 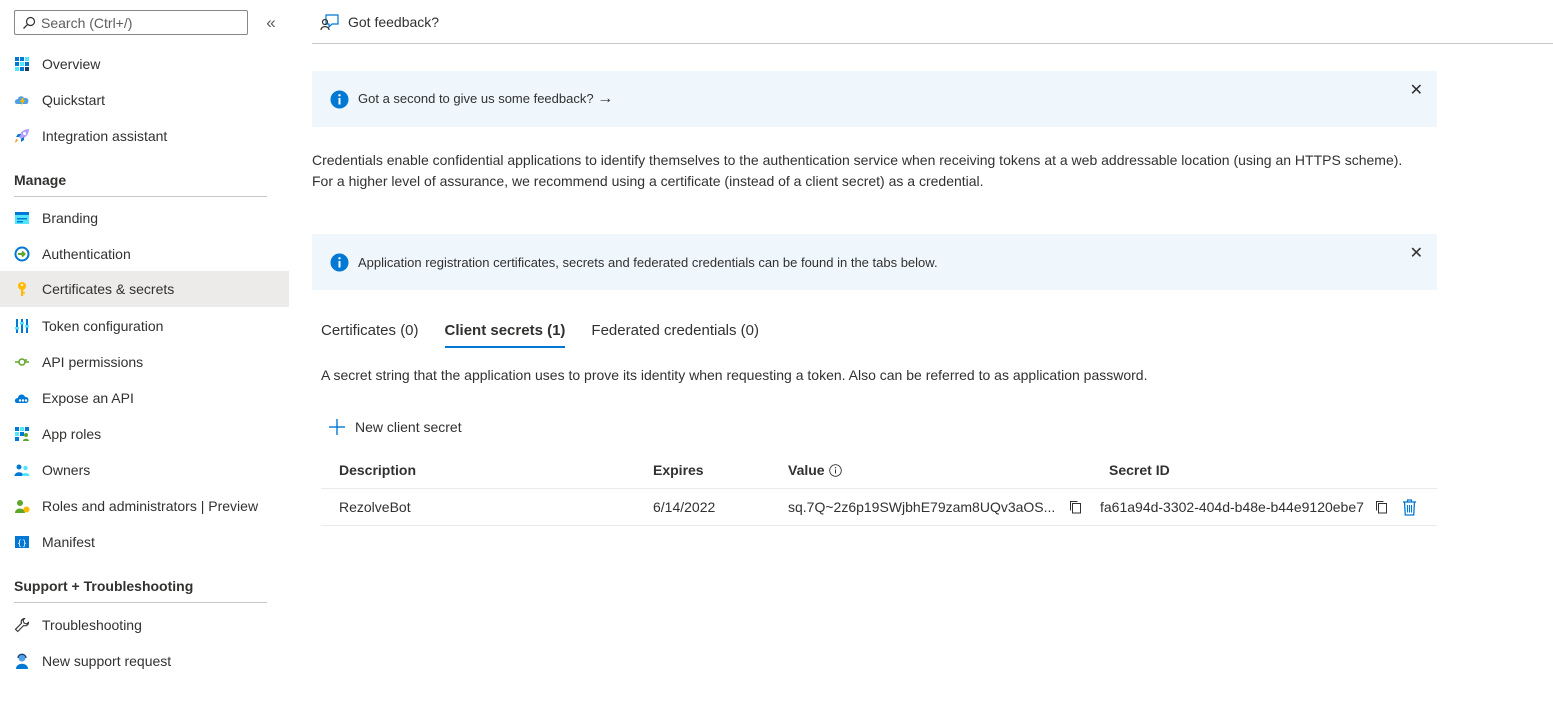 I want to click on sidebar-item-troubleshooting: Troubleshooting, so click(x=144, y=625).